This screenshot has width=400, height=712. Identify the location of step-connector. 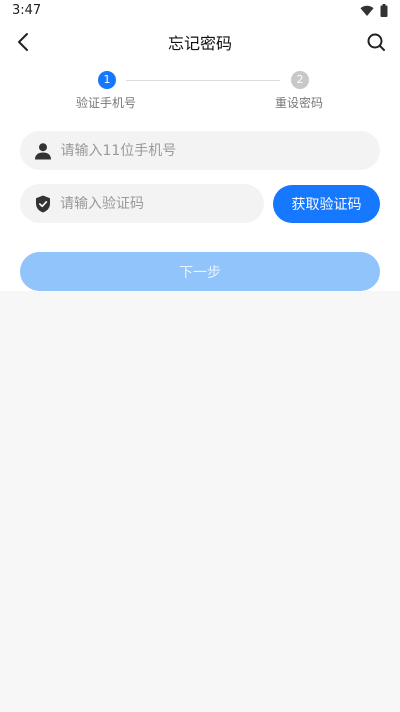
(203, 80).